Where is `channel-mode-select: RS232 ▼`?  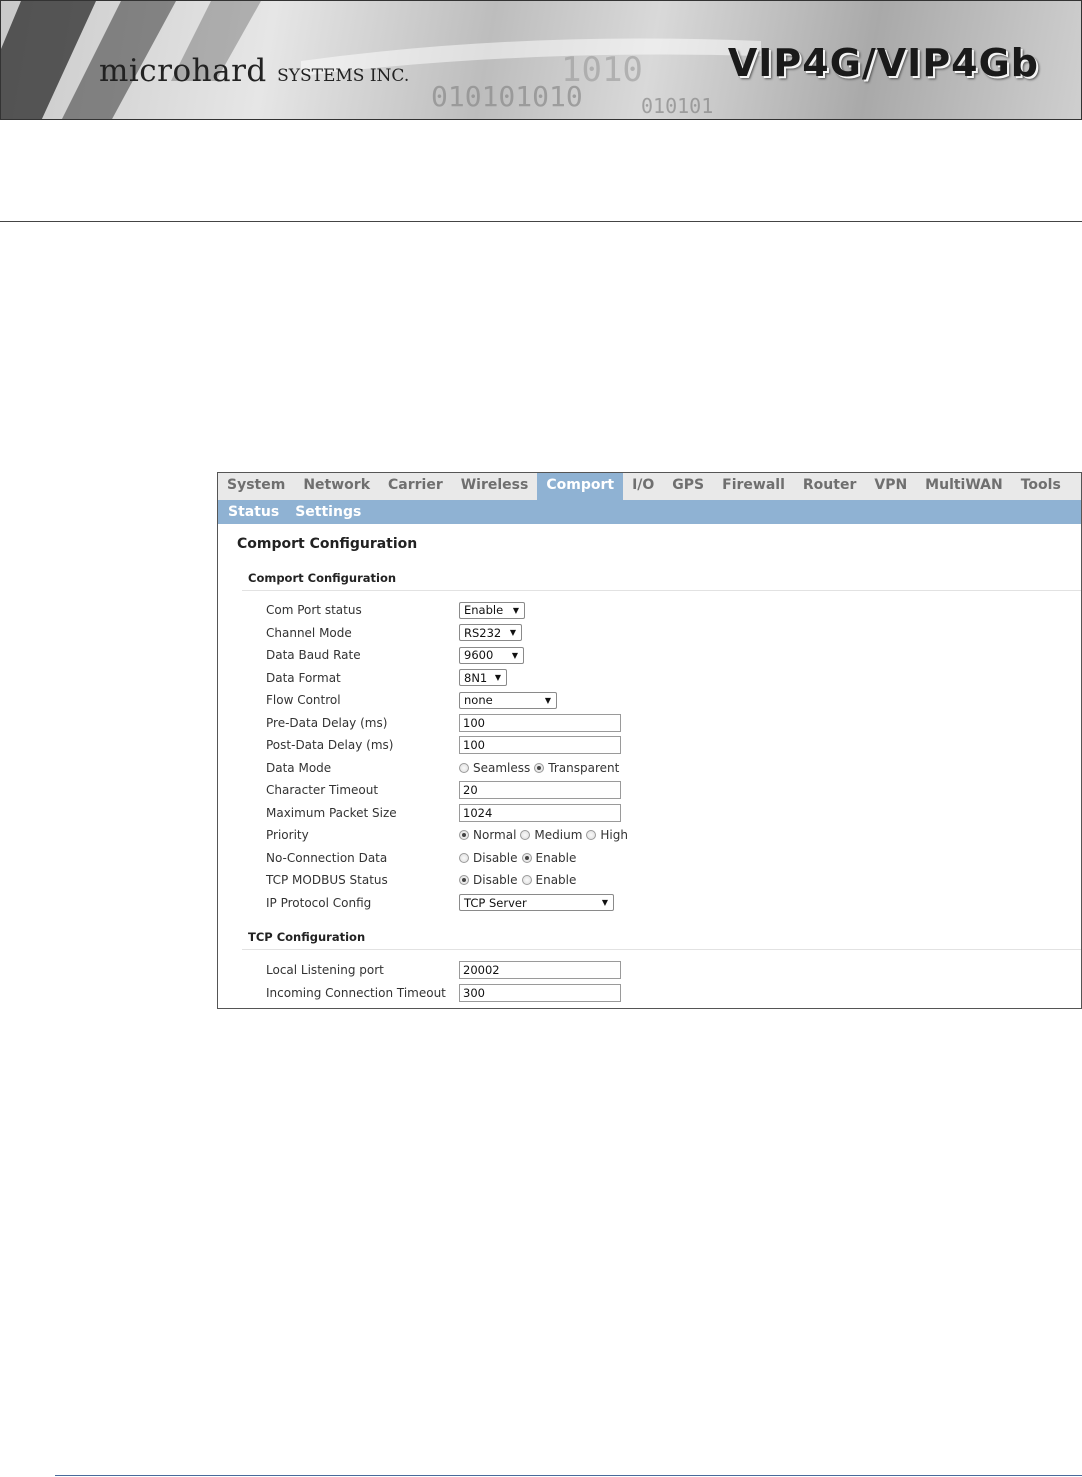 channel-mode-select: RS232 ▼ is located at coordinates (490, 632).